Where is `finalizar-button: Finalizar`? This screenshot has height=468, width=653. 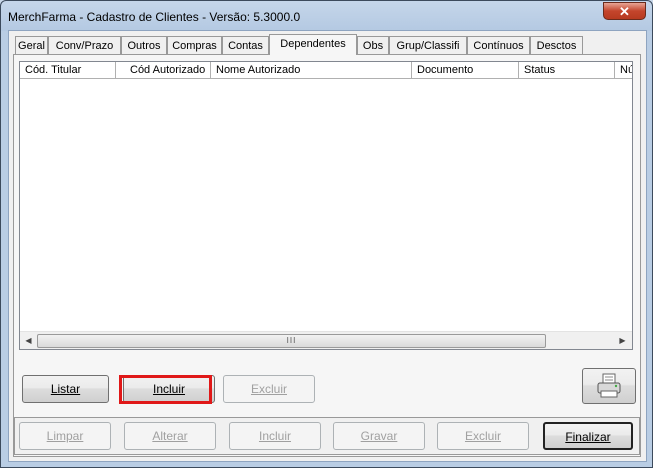 finalizar-button: Finalizar is located at coordinates (588, 436).